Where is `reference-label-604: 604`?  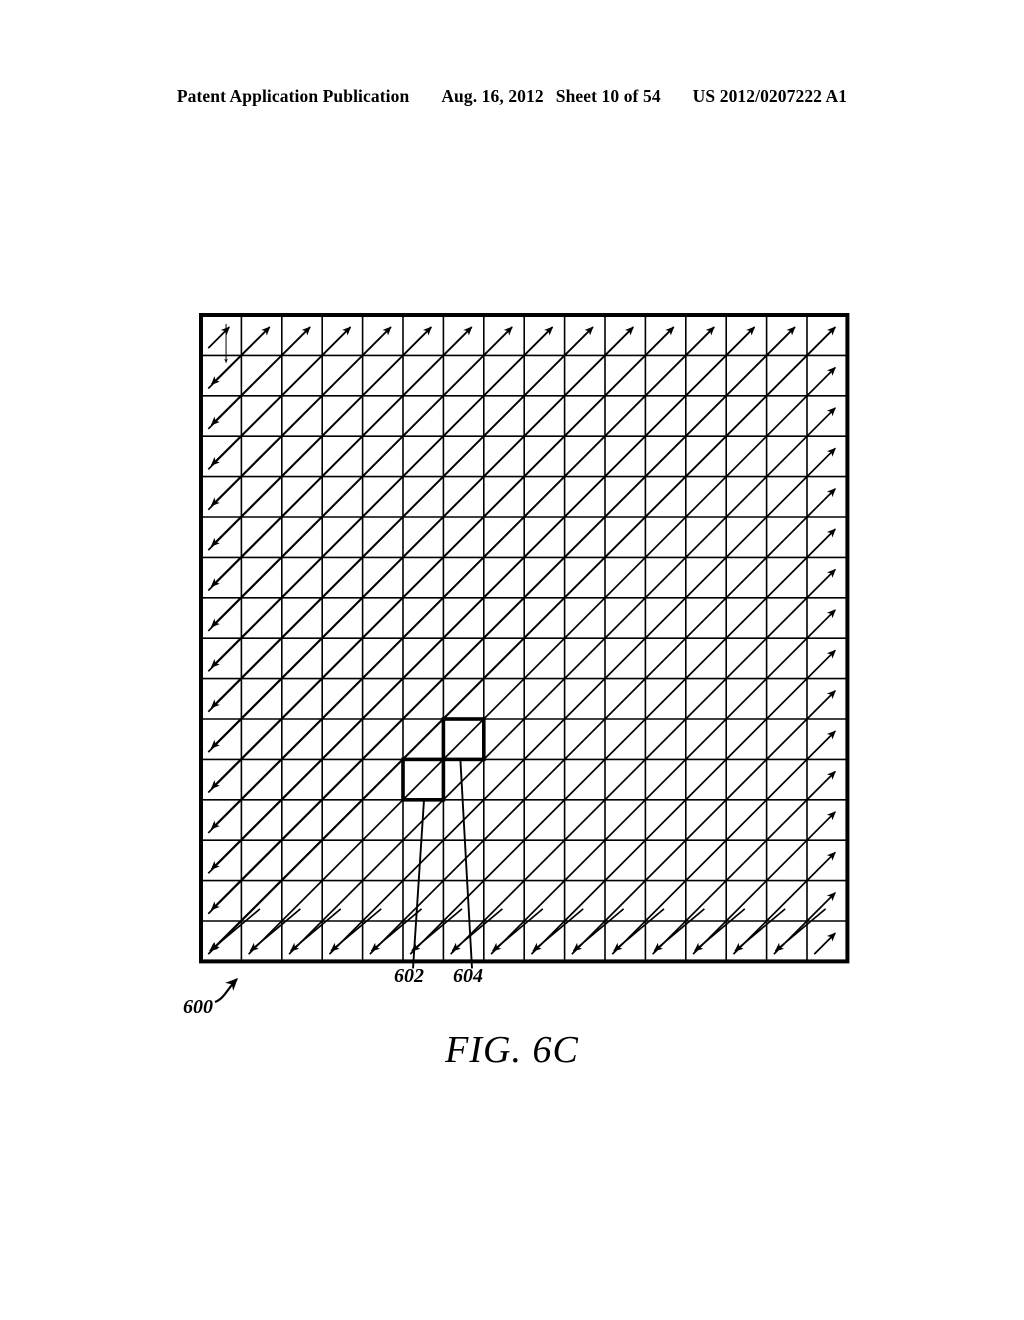
reference-label-604: 604 is located at coordinates (468, 976).